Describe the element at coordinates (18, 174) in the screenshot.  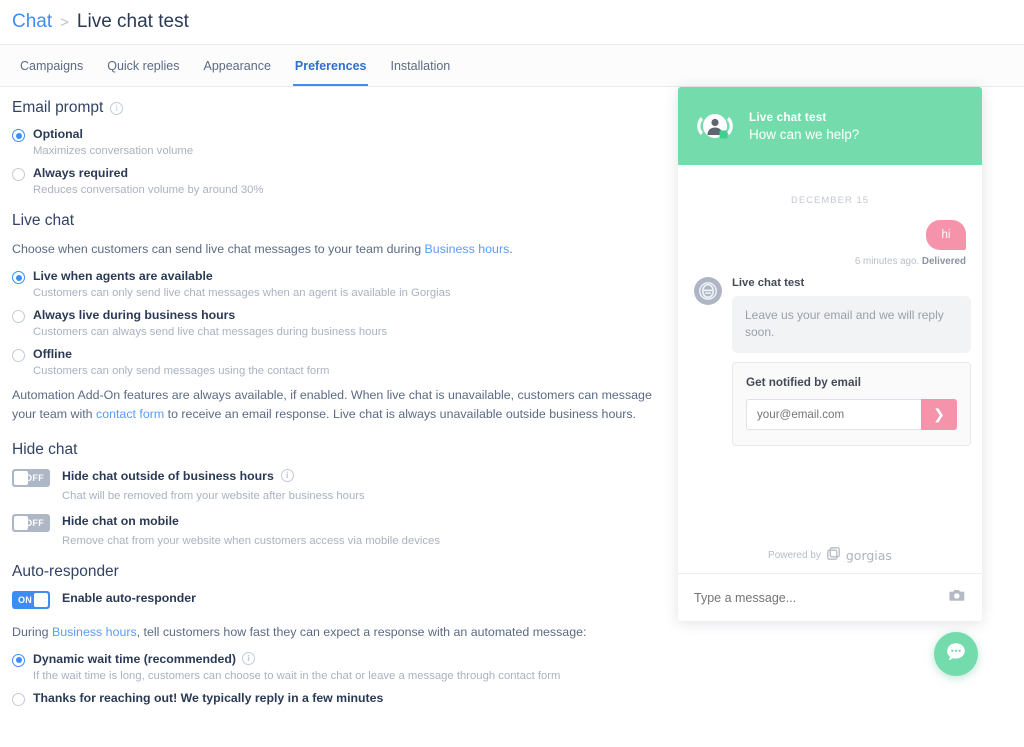
I see `radio-always-required` at that location.